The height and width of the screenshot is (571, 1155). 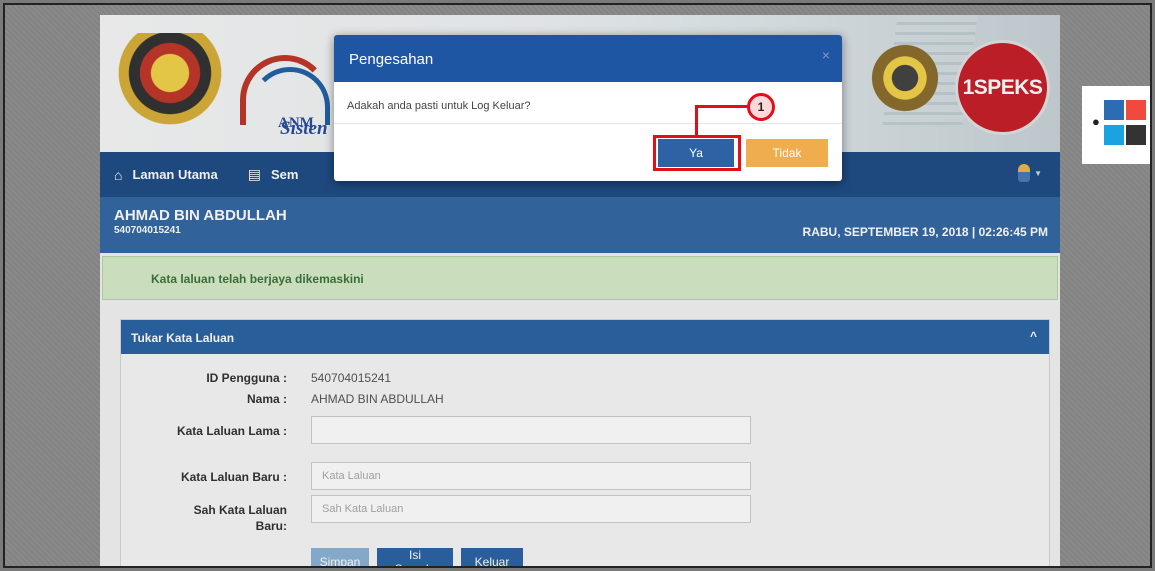 I want to click on name-value: AHMAD BIN ABDULLAH, so click(x=377, y=399).